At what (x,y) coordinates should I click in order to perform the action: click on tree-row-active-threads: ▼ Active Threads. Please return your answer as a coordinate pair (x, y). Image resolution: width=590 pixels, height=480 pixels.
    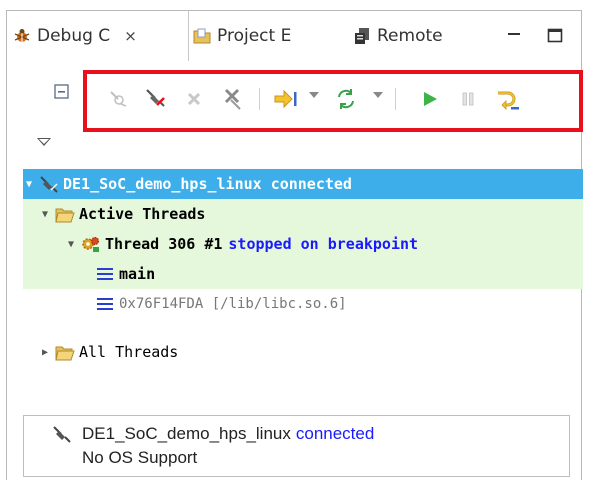
    Looking at the image, I should click on (303, 214).